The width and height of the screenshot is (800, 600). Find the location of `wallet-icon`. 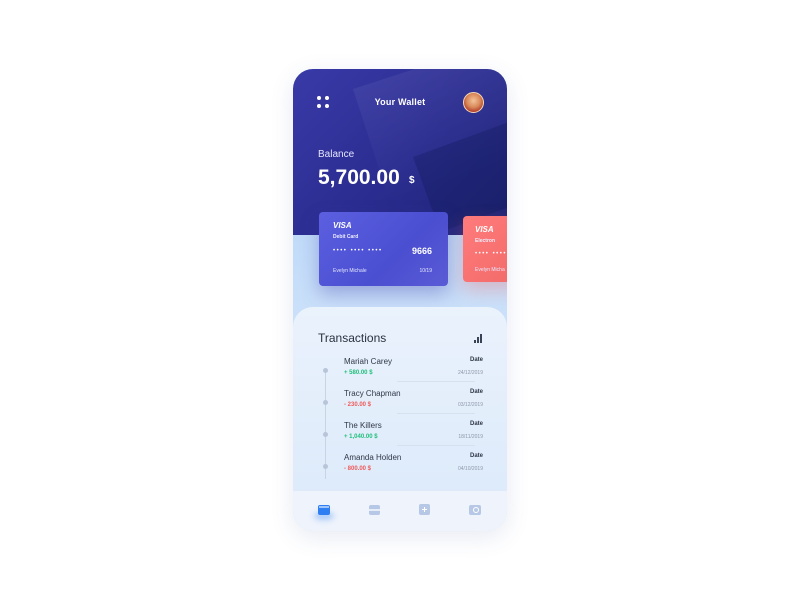

wallet-icon is located at coordinates (324, 512).